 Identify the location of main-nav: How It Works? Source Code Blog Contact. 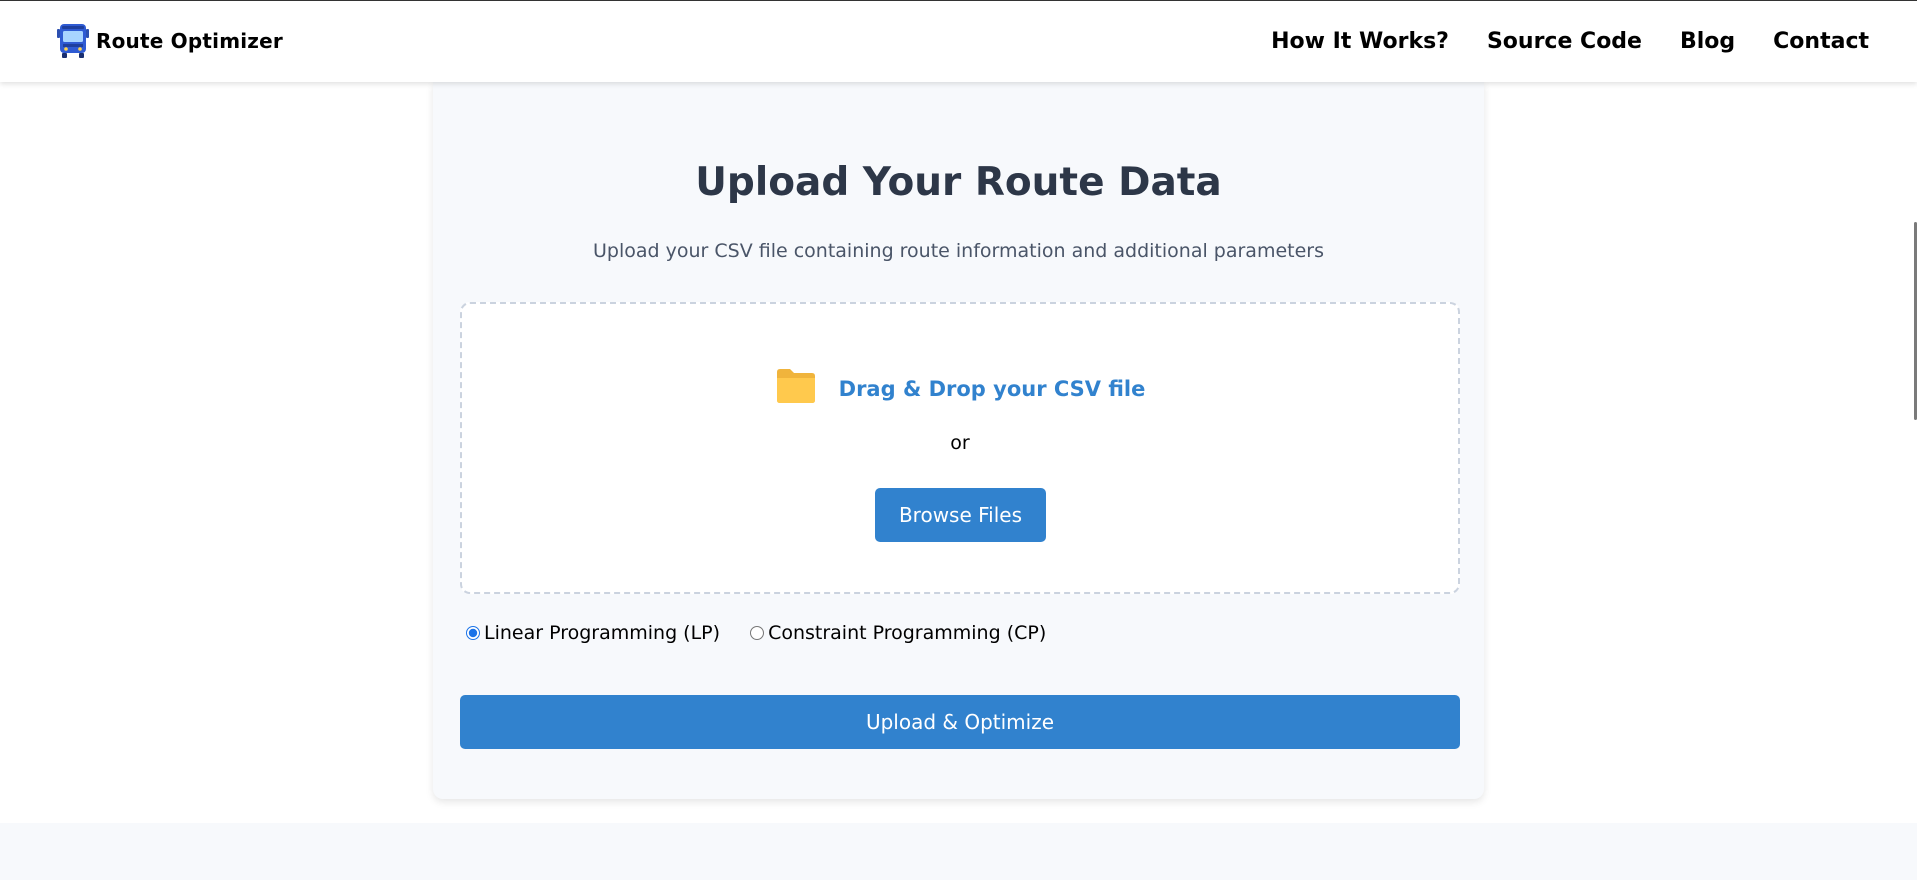
(1570, 41).